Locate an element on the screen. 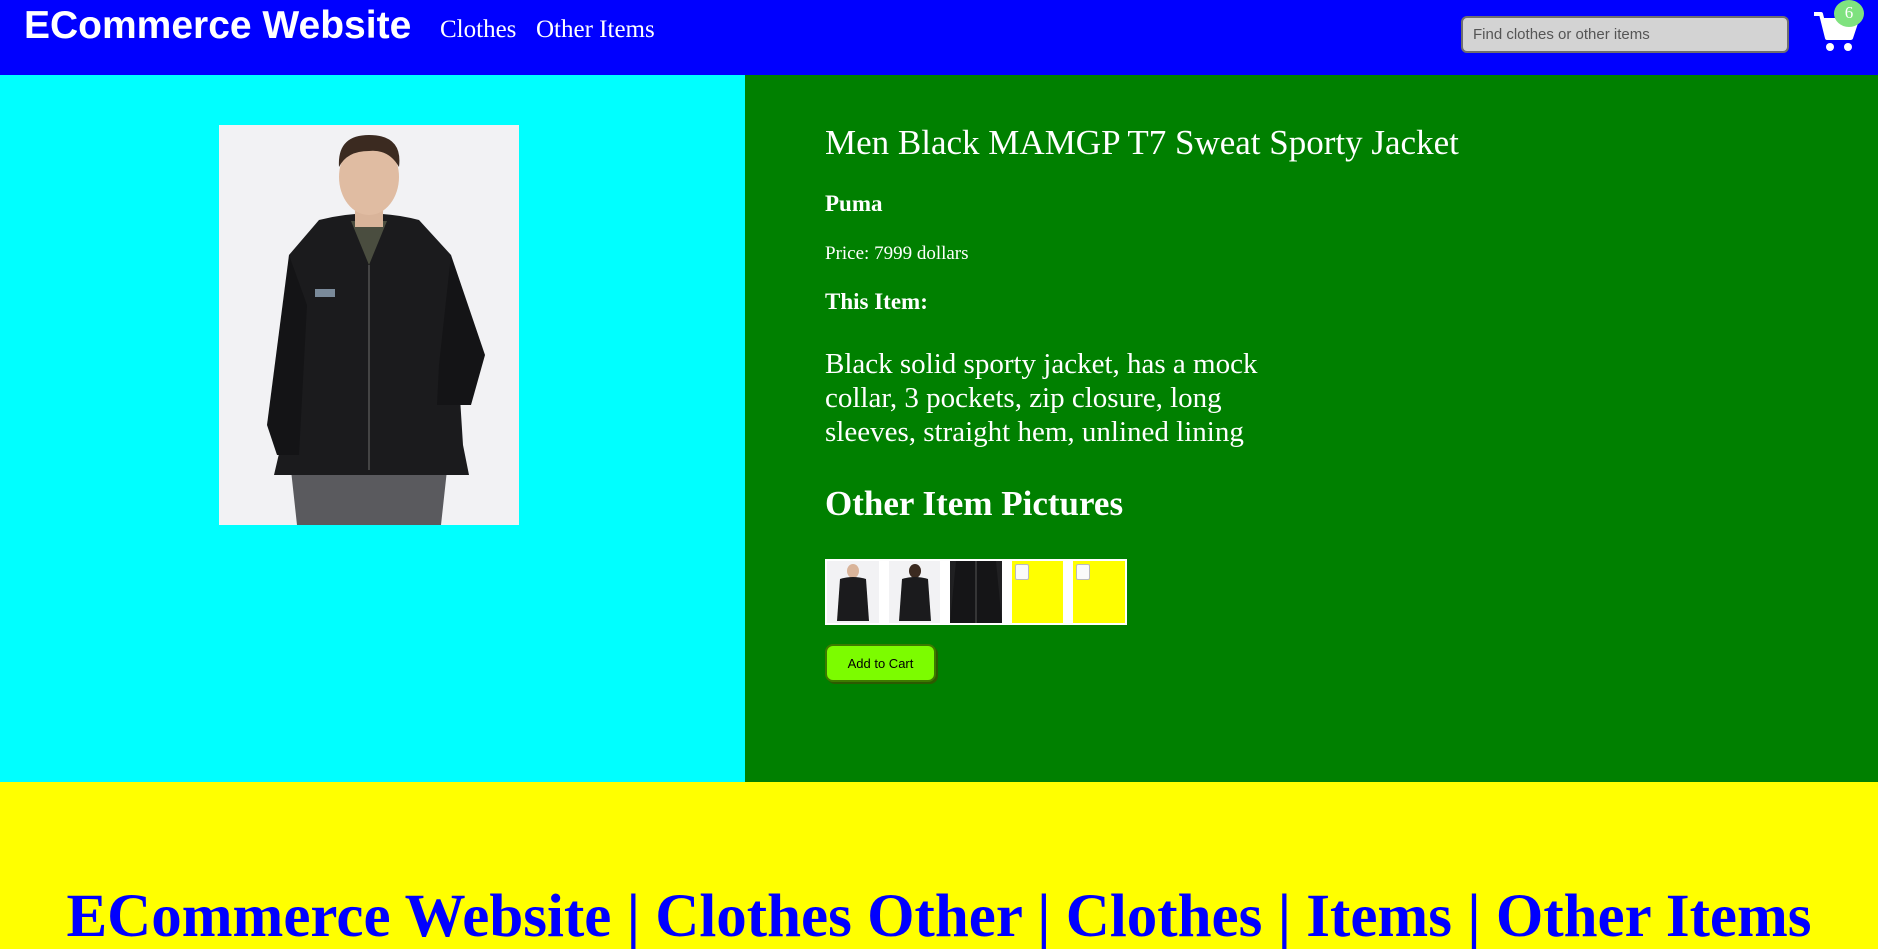 The width and height of the screenshot is (1878, 952). product-brand: Puma is located at coordinates (854, 203).